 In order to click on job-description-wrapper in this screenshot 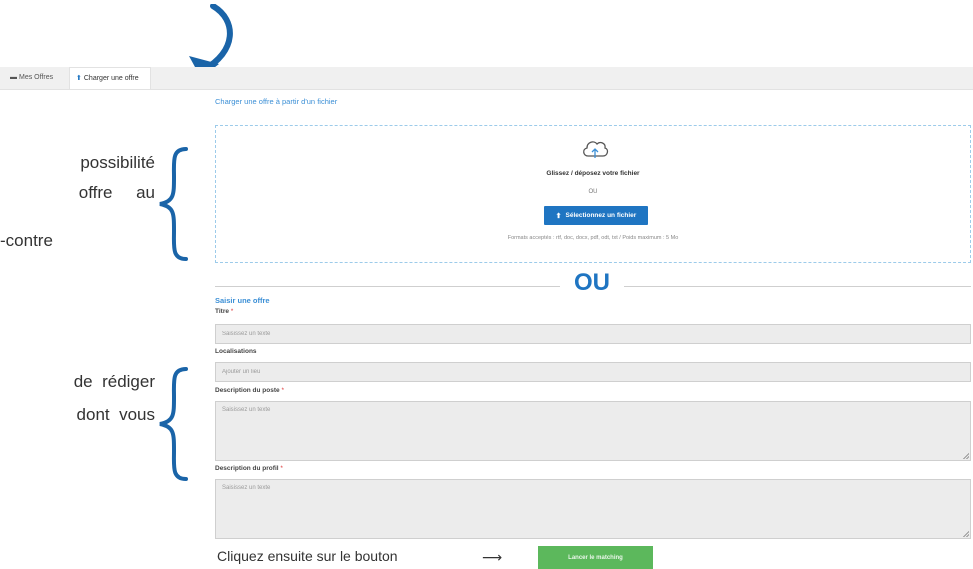, I will do `click(593, 431)`.